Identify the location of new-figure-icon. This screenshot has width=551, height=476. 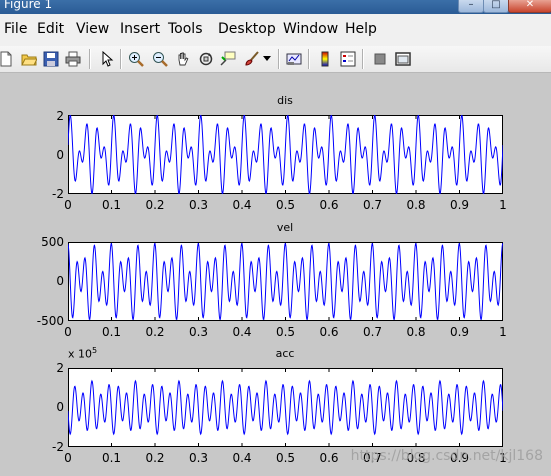
(7, 59).